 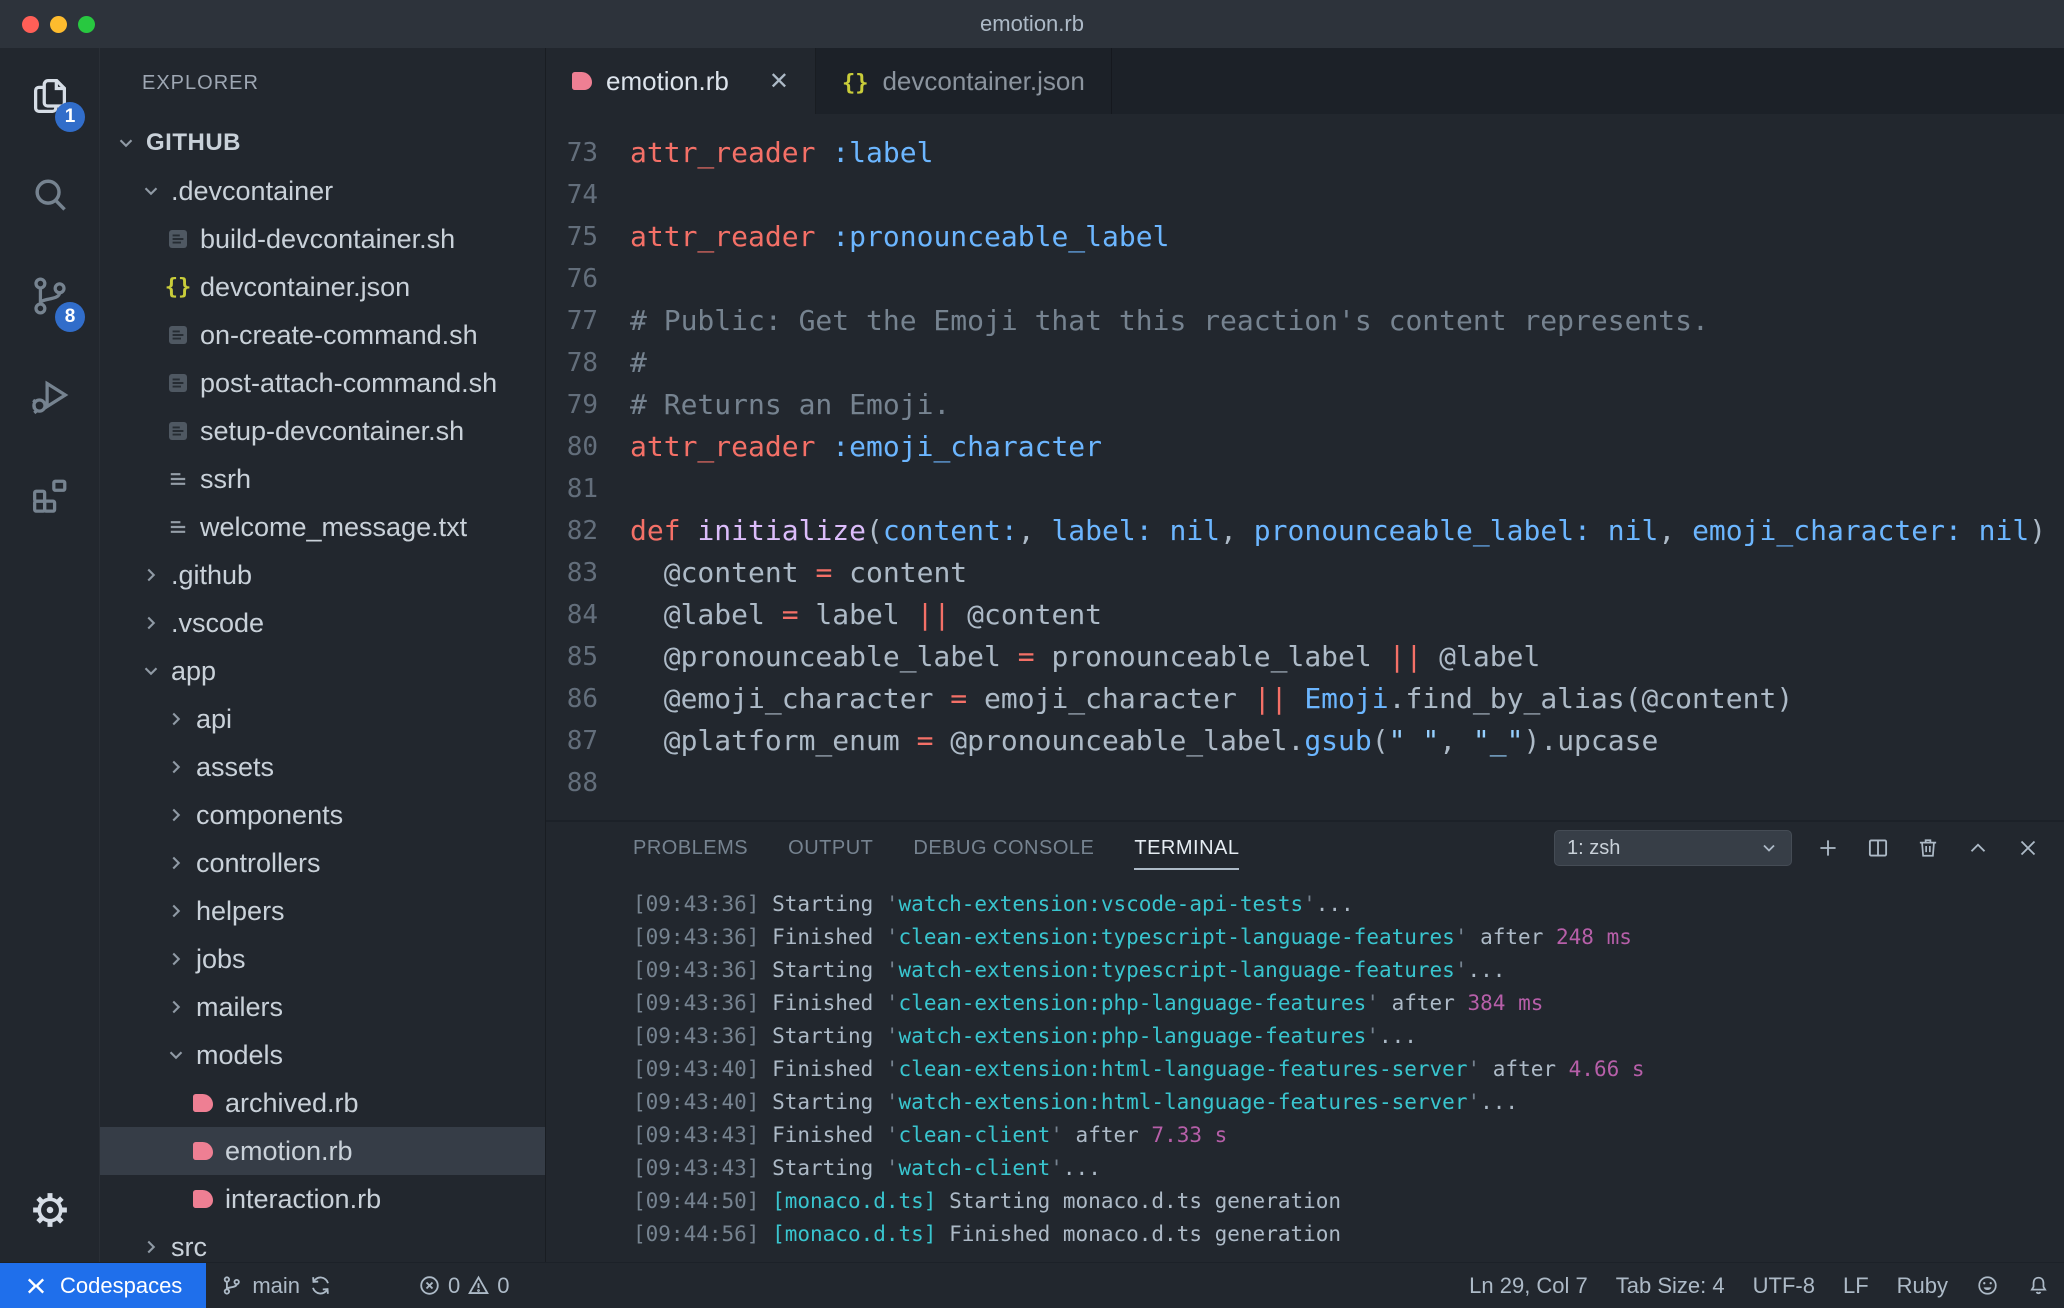 What do you see at coordinates (86, 24) in the screenshot?
I see `zoom-window-button` at bounding box center [86, 24].